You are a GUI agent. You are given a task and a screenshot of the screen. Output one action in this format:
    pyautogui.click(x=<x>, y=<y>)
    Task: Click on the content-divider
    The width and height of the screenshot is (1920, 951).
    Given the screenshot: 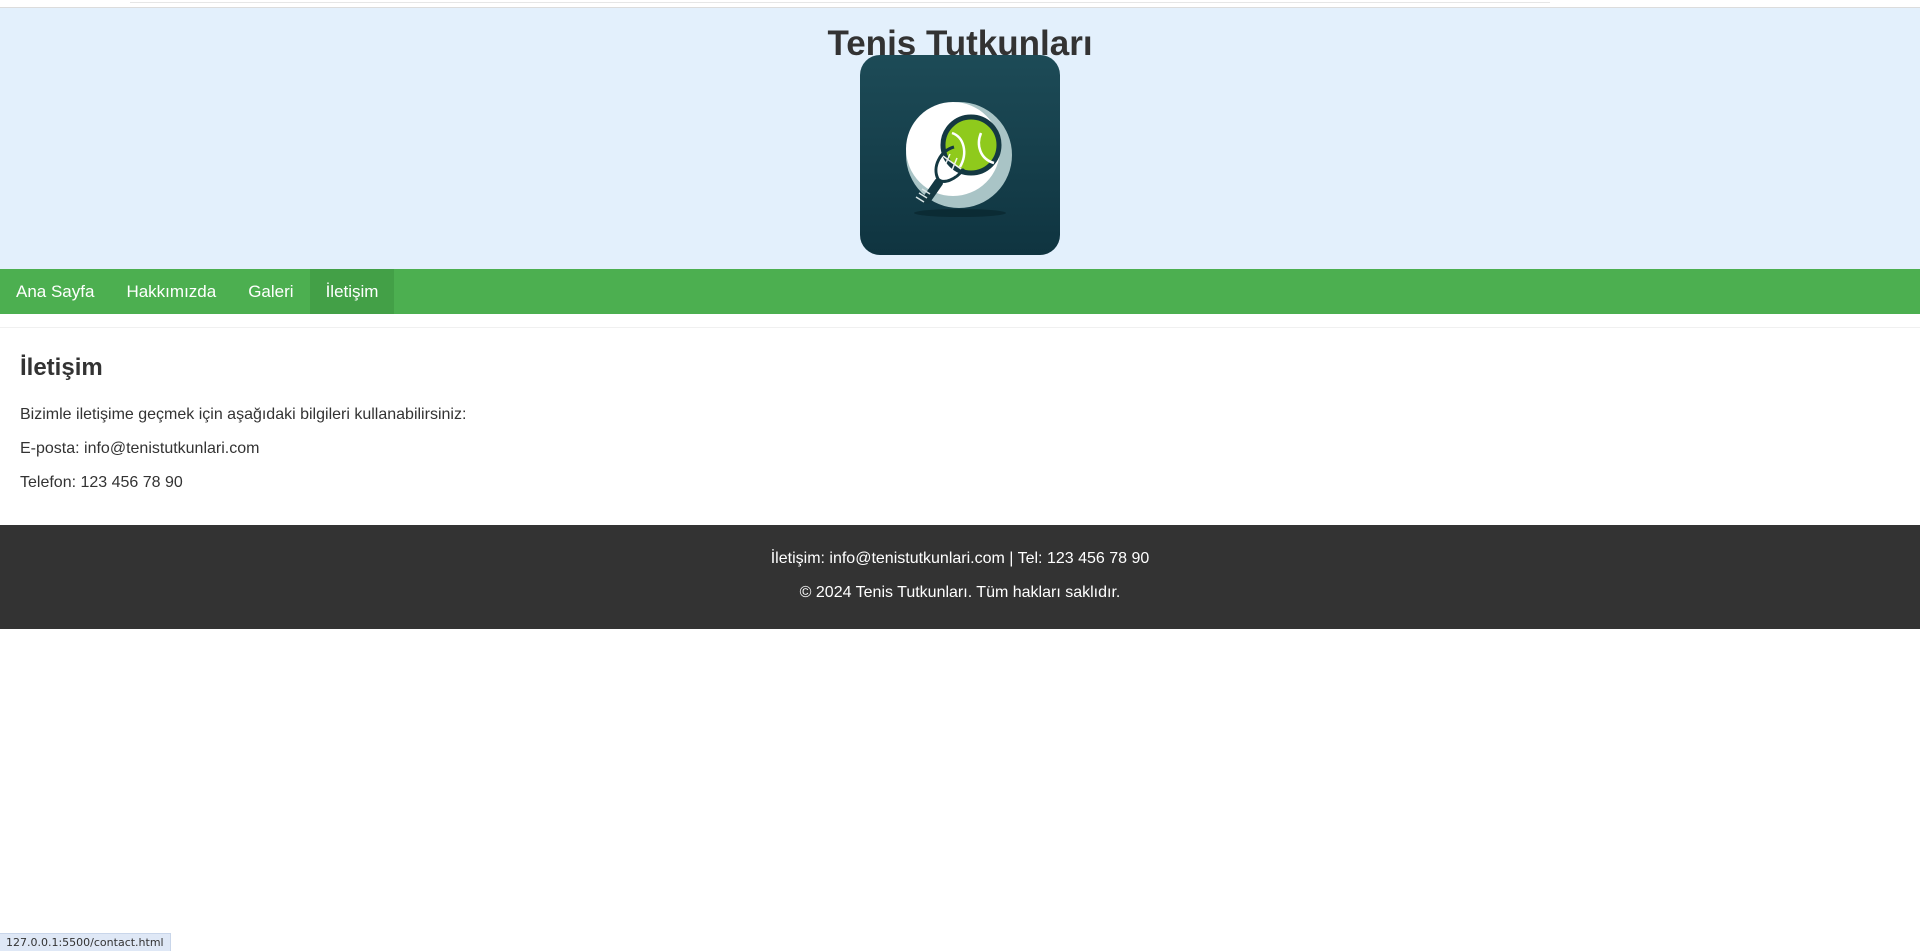 What is the action you would take?
    pyautogui.click(x=960, y=327)
    